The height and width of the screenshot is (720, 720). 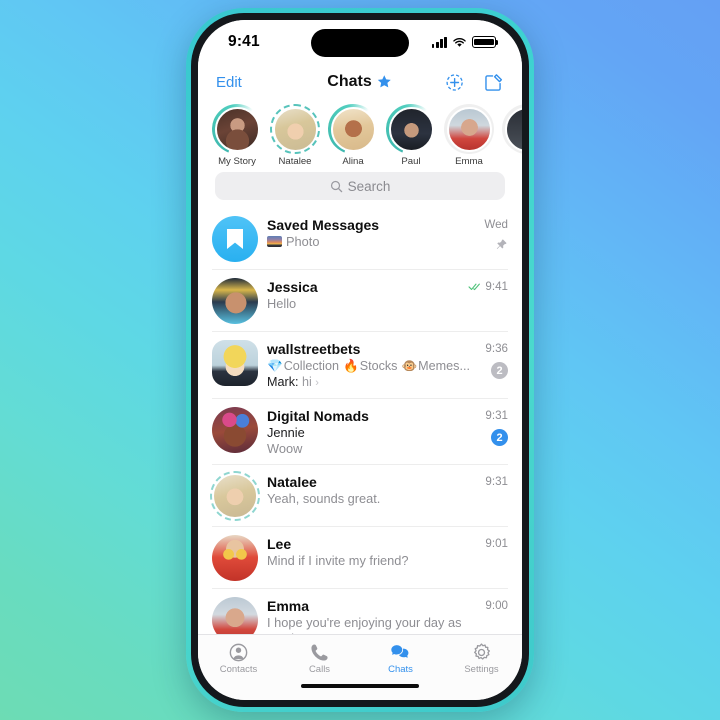 What do you see at coordinates (338, 560) in the screenshot?
I see `chat-preview: Mind if I invite my friend?` at bounding box center [338, 560].